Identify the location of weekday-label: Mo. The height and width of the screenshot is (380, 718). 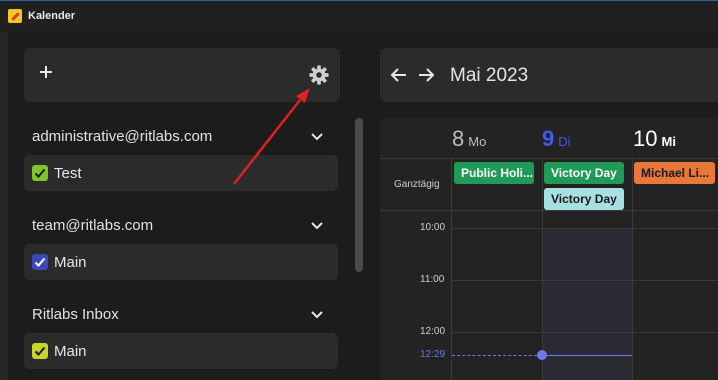
(477, 141).